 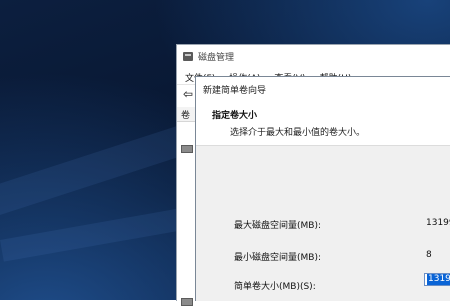 What do you see at coordinates (188, 56) in the screenshot?
I see `disk-management-icon` at bounding box center [188, 56].